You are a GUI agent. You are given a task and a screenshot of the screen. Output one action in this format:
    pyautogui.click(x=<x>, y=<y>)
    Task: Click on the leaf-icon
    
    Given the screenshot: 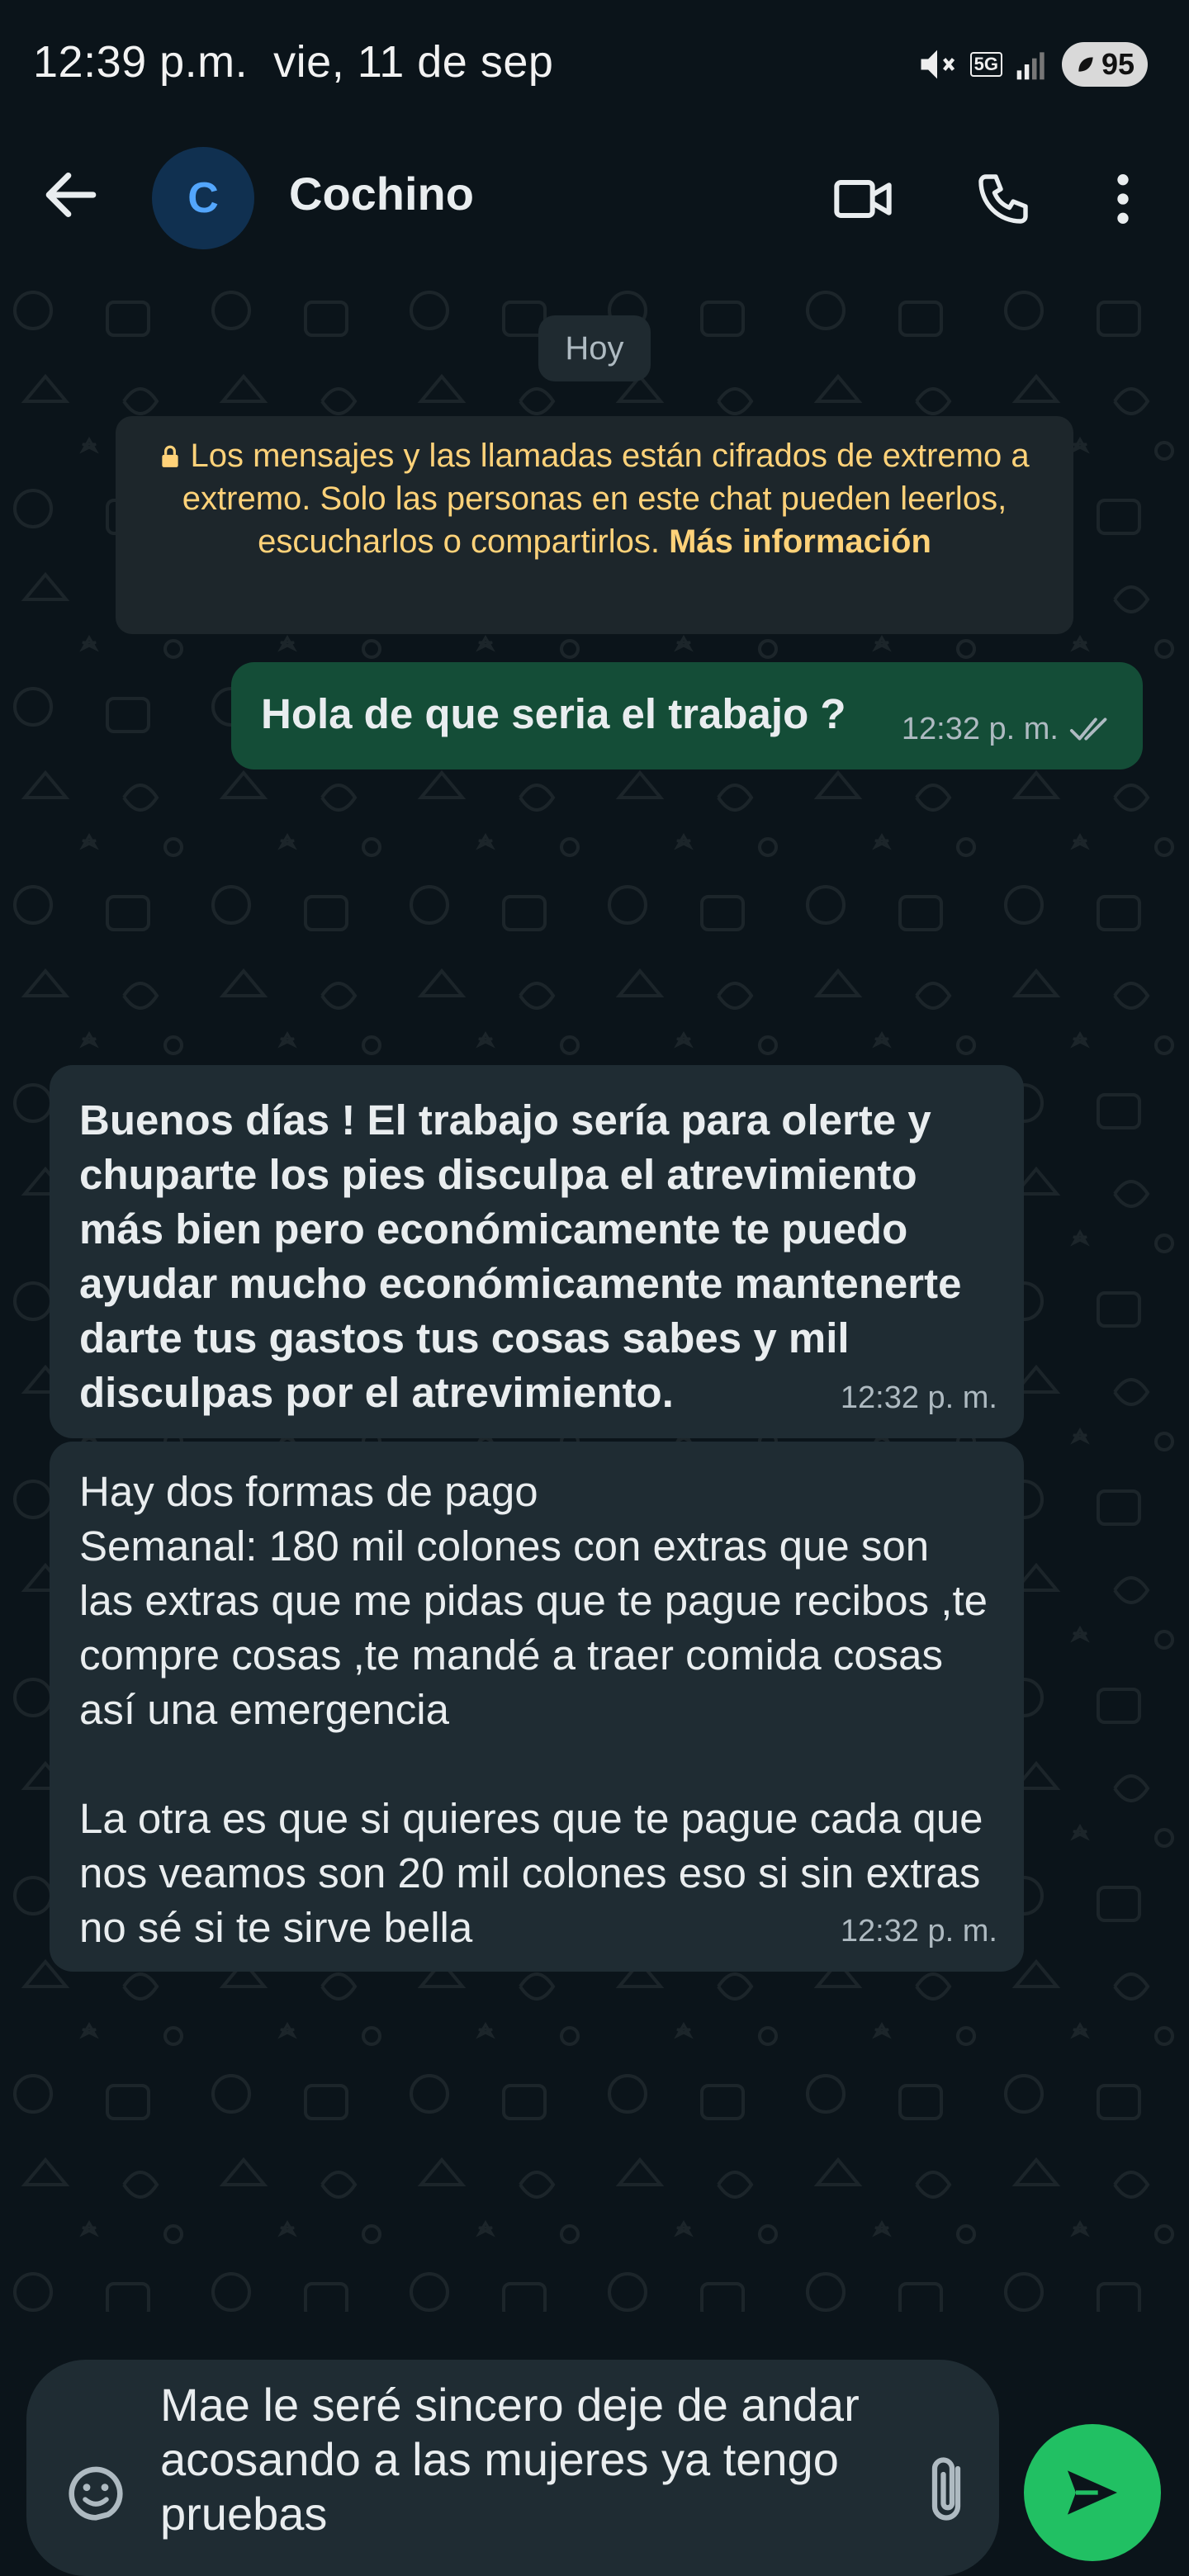 What is the action you would take?
    pyautogui.click(x=1085, y=64)
    